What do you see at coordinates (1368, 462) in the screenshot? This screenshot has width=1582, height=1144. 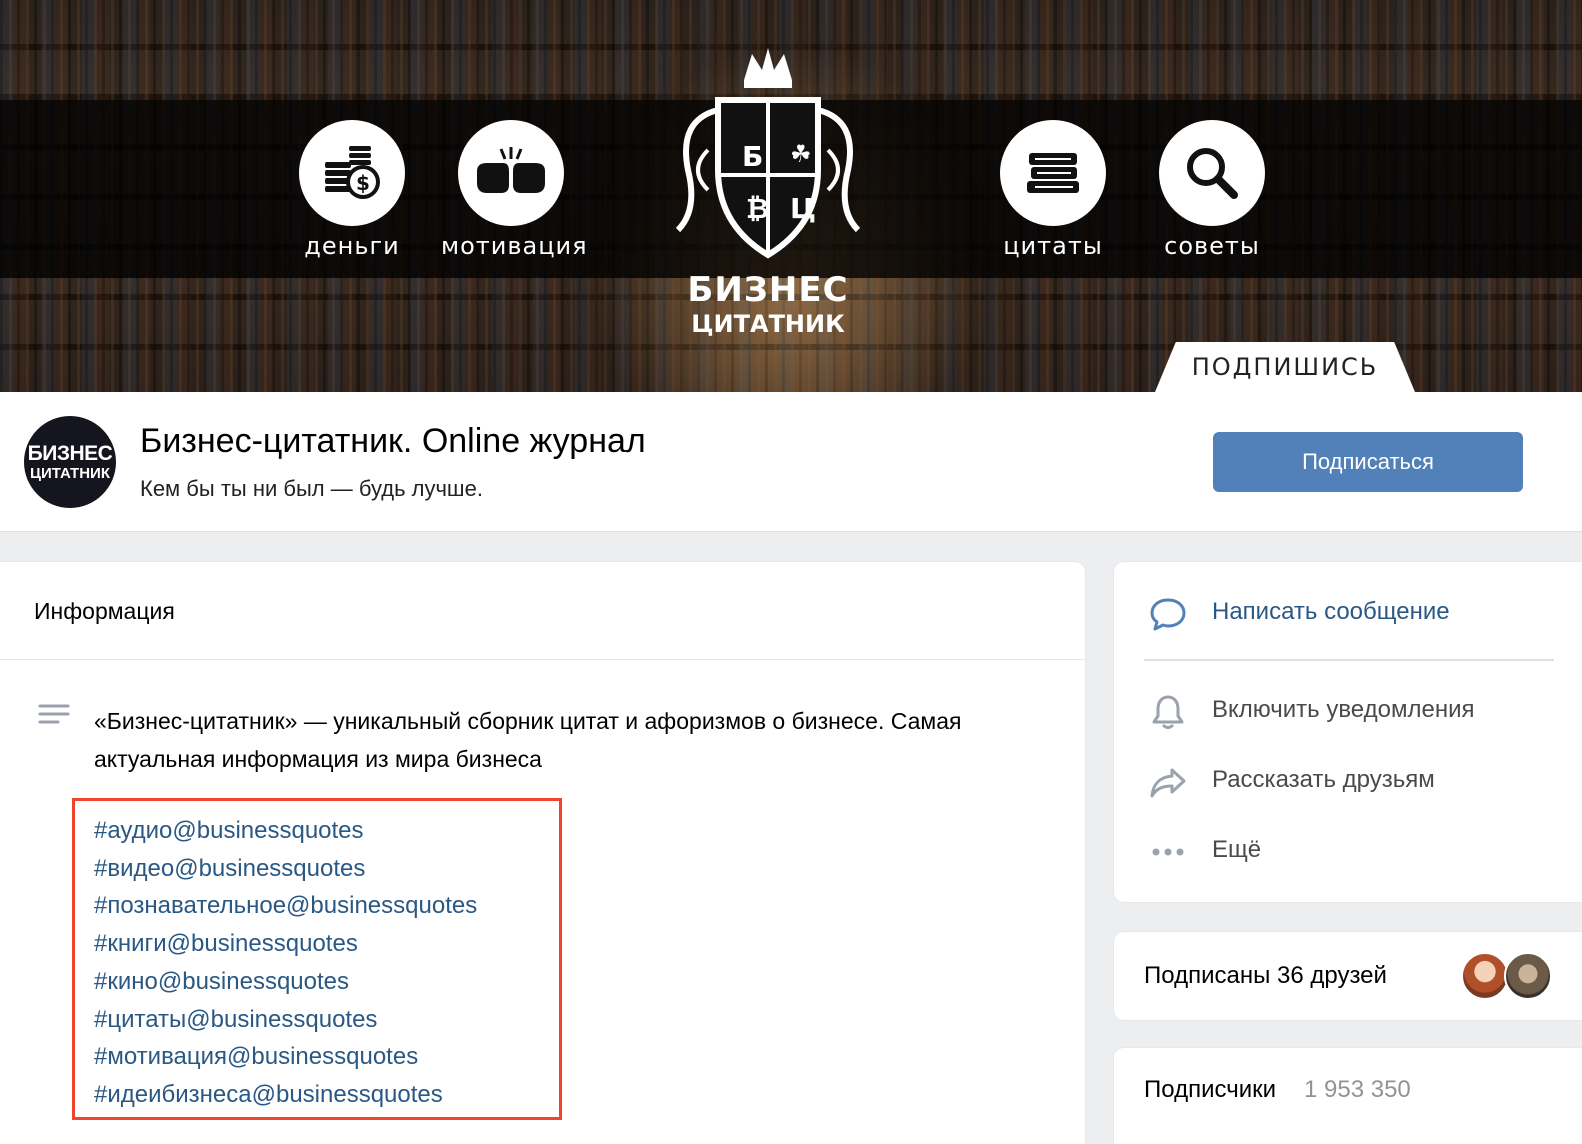 I see `subscribe-button: Подписаться` at bounding box center [1368, 462].